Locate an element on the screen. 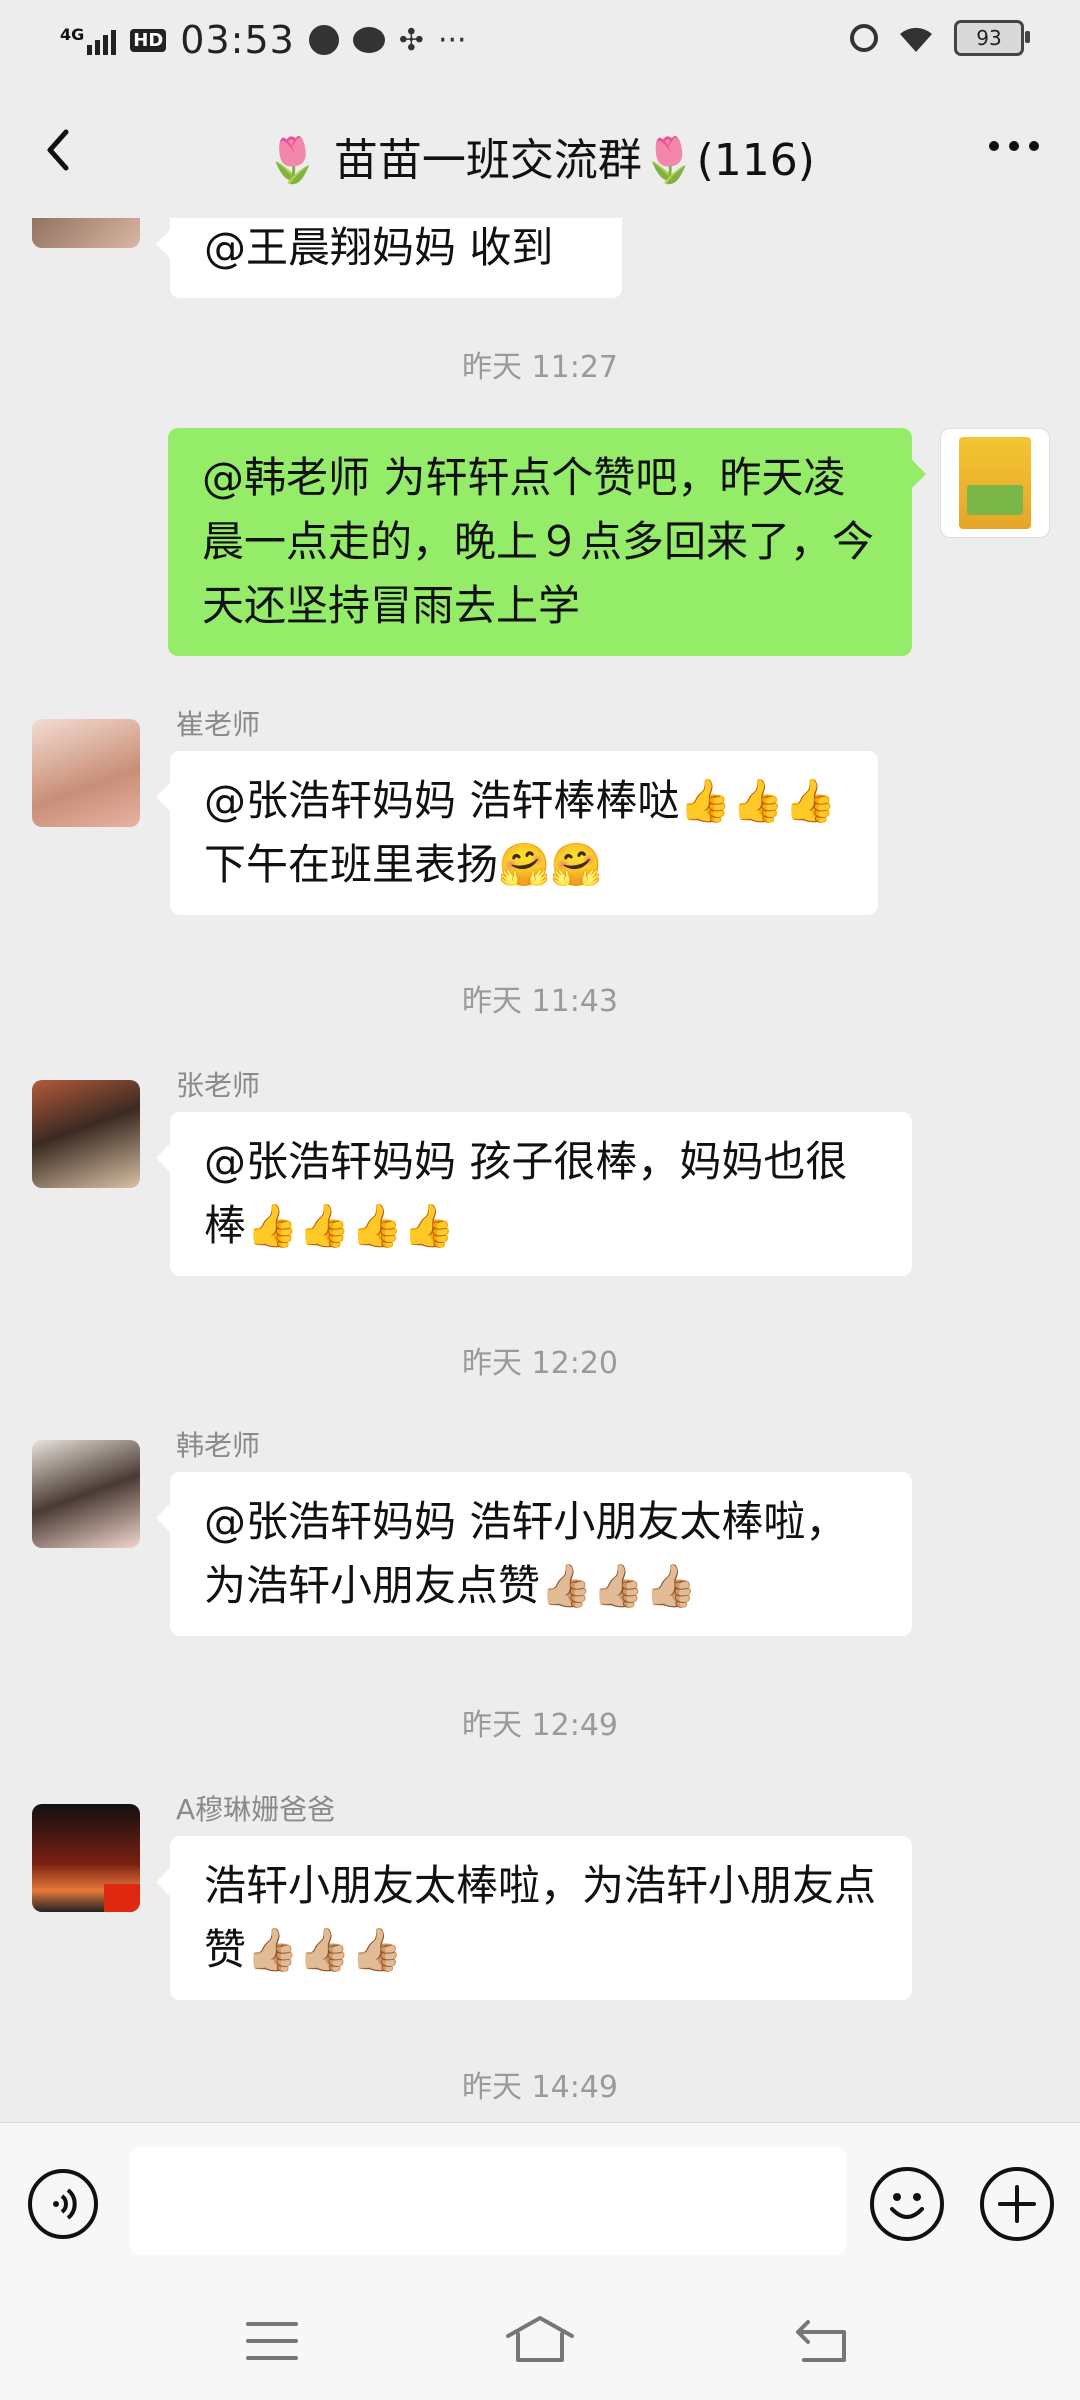 The image size is (1080, 2400). sender-name: 韩老师 is located at coordinates (218, 1445).